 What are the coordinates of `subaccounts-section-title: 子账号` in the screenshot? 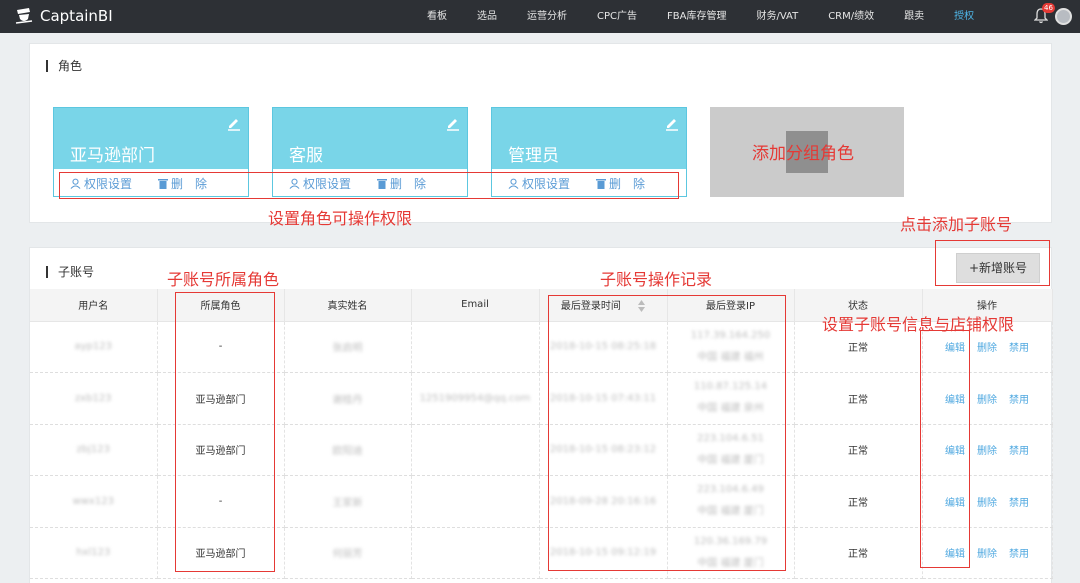 It's located at (70, 271).